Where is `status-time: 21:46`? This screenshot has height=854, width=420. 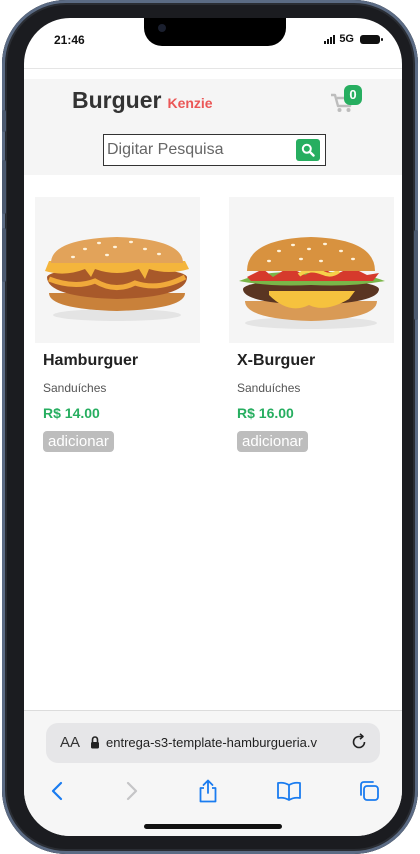 status-time: 21:46 is located at coordinates (69, 40).